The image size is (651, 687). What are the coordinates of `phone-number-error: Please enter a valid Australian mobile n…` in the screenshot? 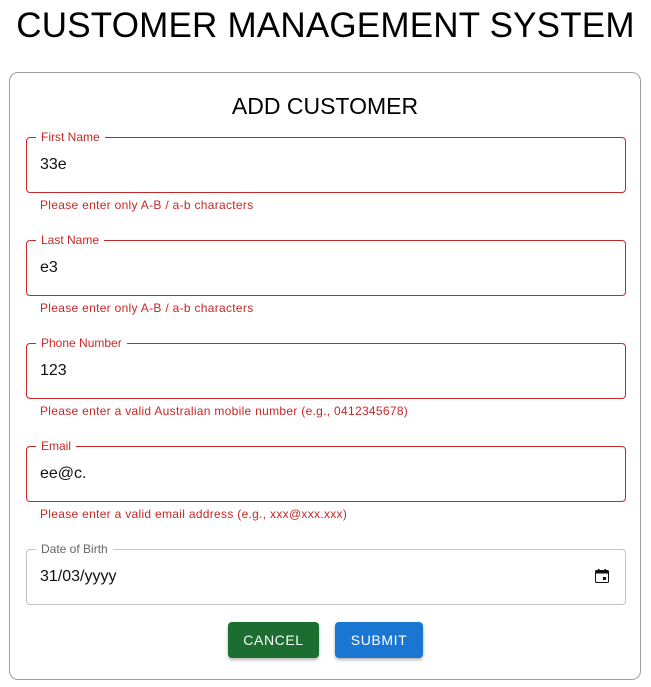 It's located at (224, 411).